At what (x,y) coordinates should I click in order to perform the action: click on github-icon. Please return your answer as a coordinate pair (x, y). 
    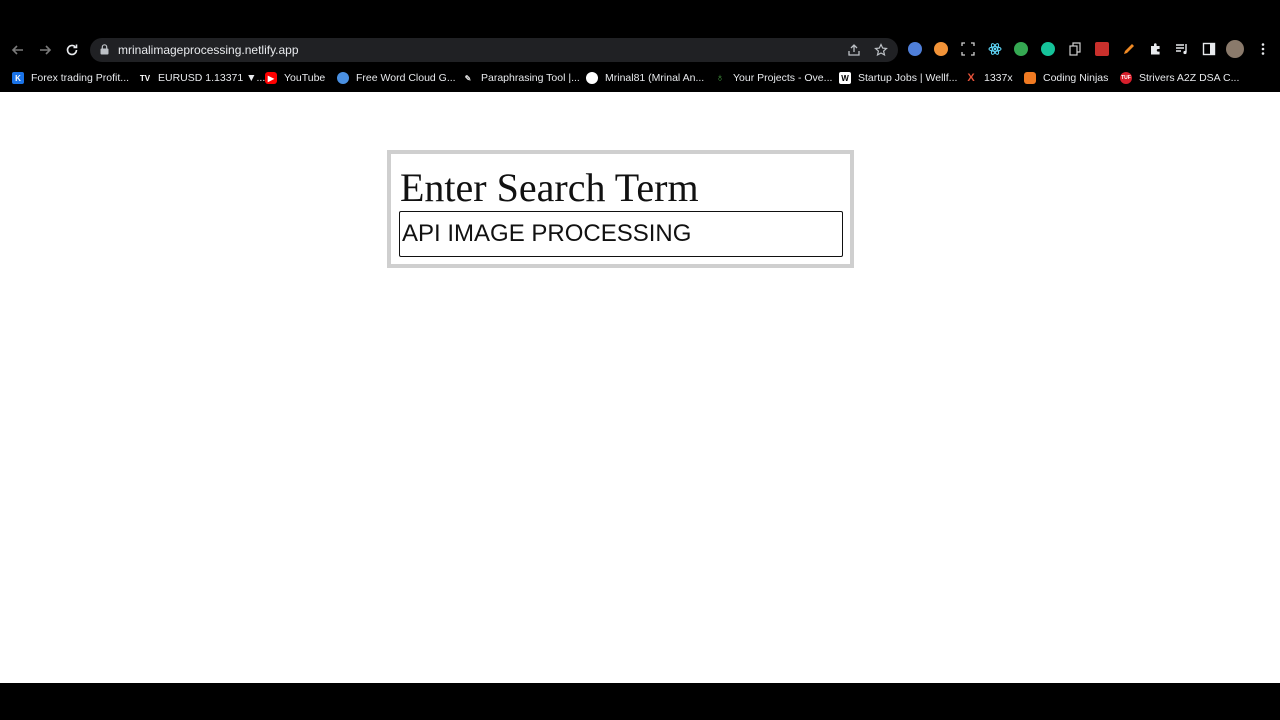
    Looking at the image, I should click on (592, 78).